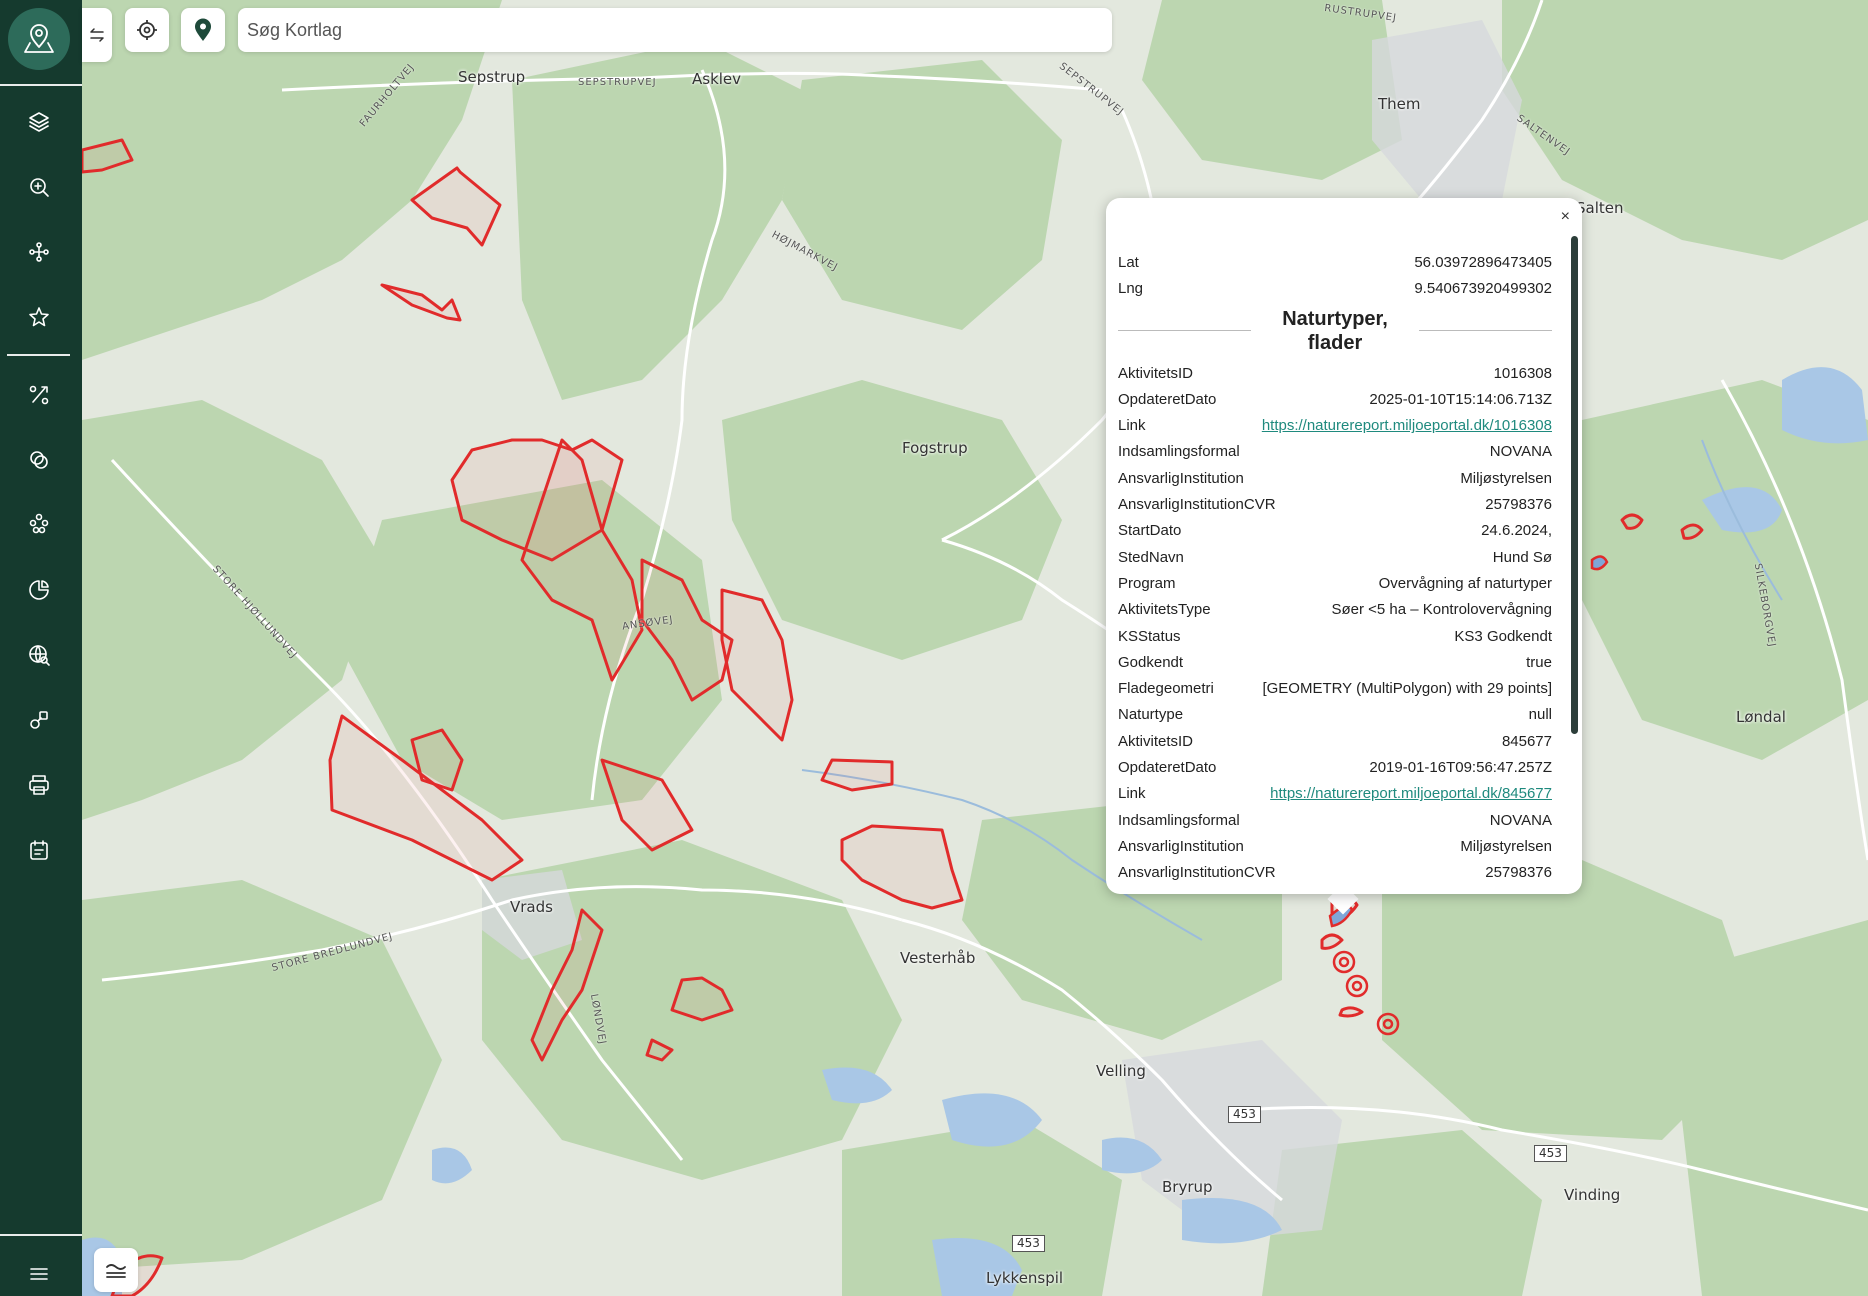  I want to click on calendar-icon, so click(39, 850).